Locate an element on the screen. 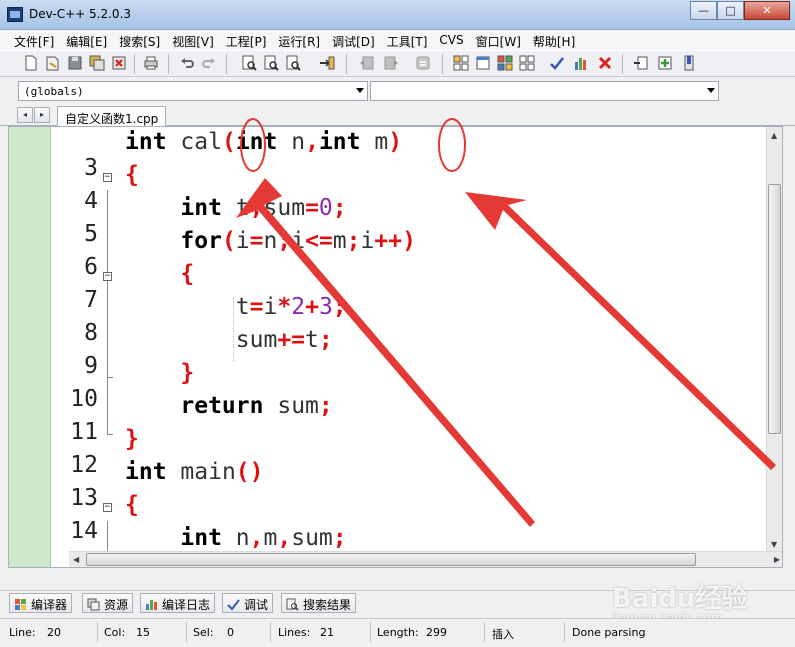 The image size is (795, 647). search-icon is located at coordinates (292, 604).